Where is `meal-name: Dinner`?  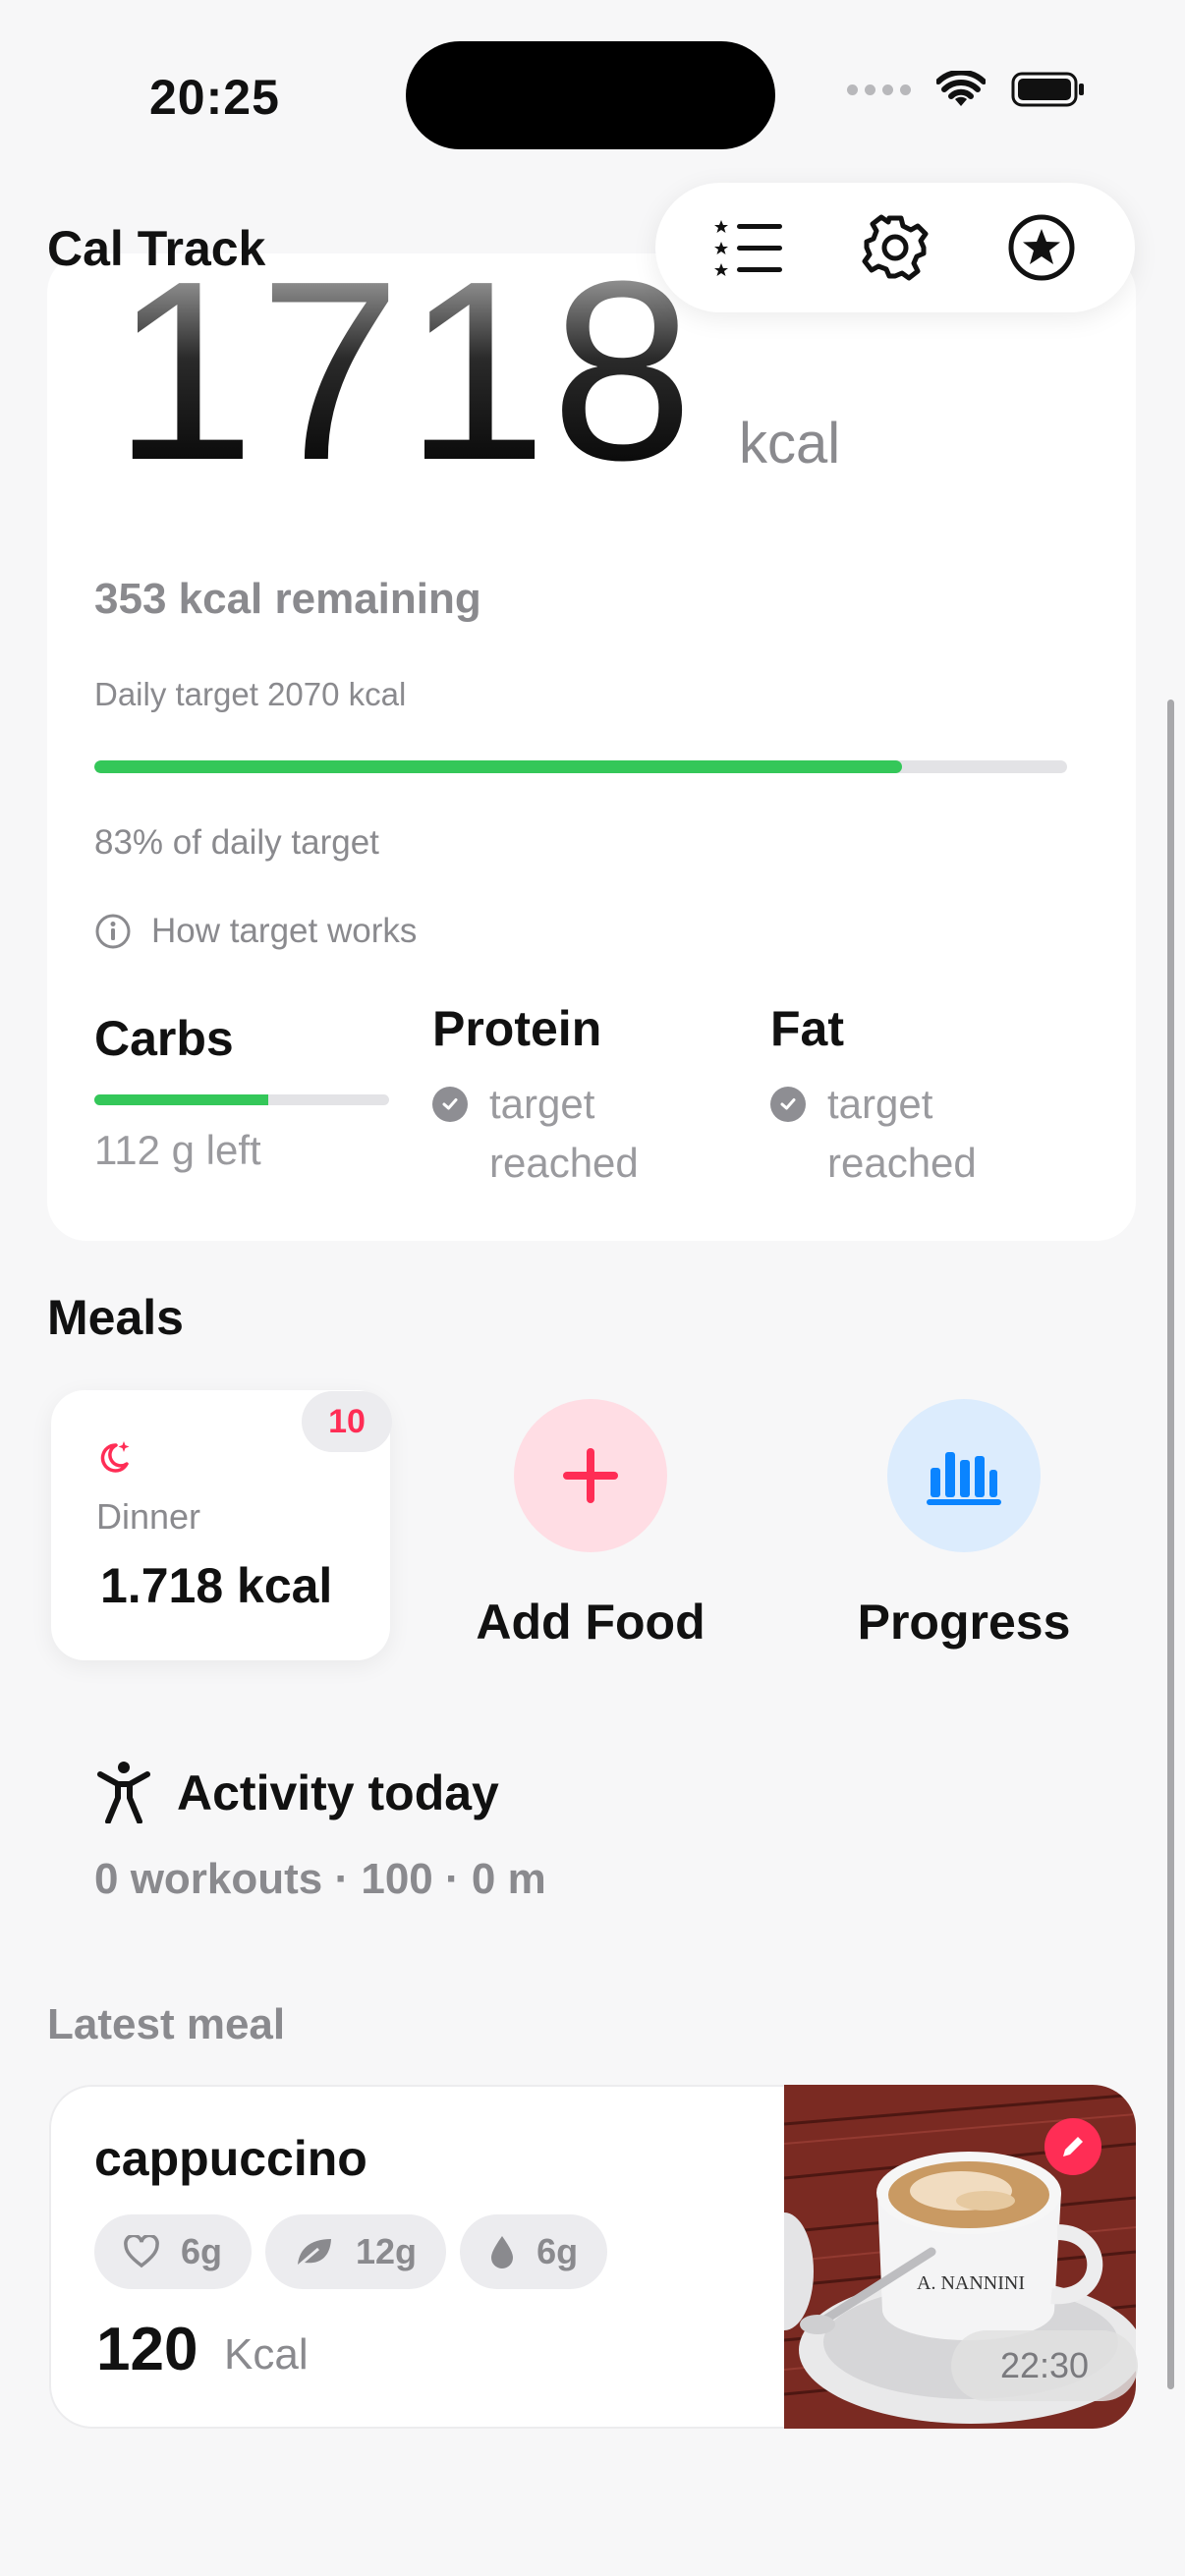
meal-name: Dinner is located at coordinates (149, 1516).